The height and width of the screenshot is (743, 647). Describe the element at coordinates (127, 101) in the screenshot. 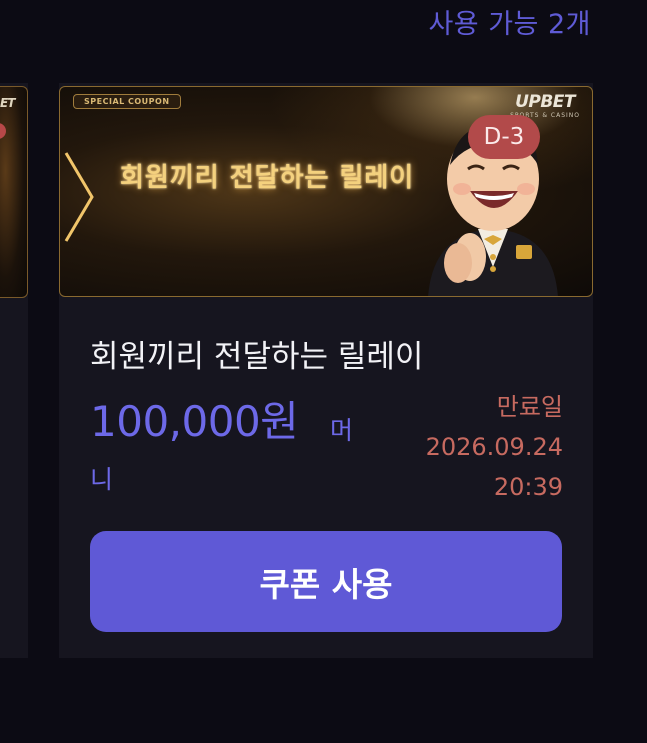

I see `special-coupon-tag: SPECIAL COUPON` at that location.